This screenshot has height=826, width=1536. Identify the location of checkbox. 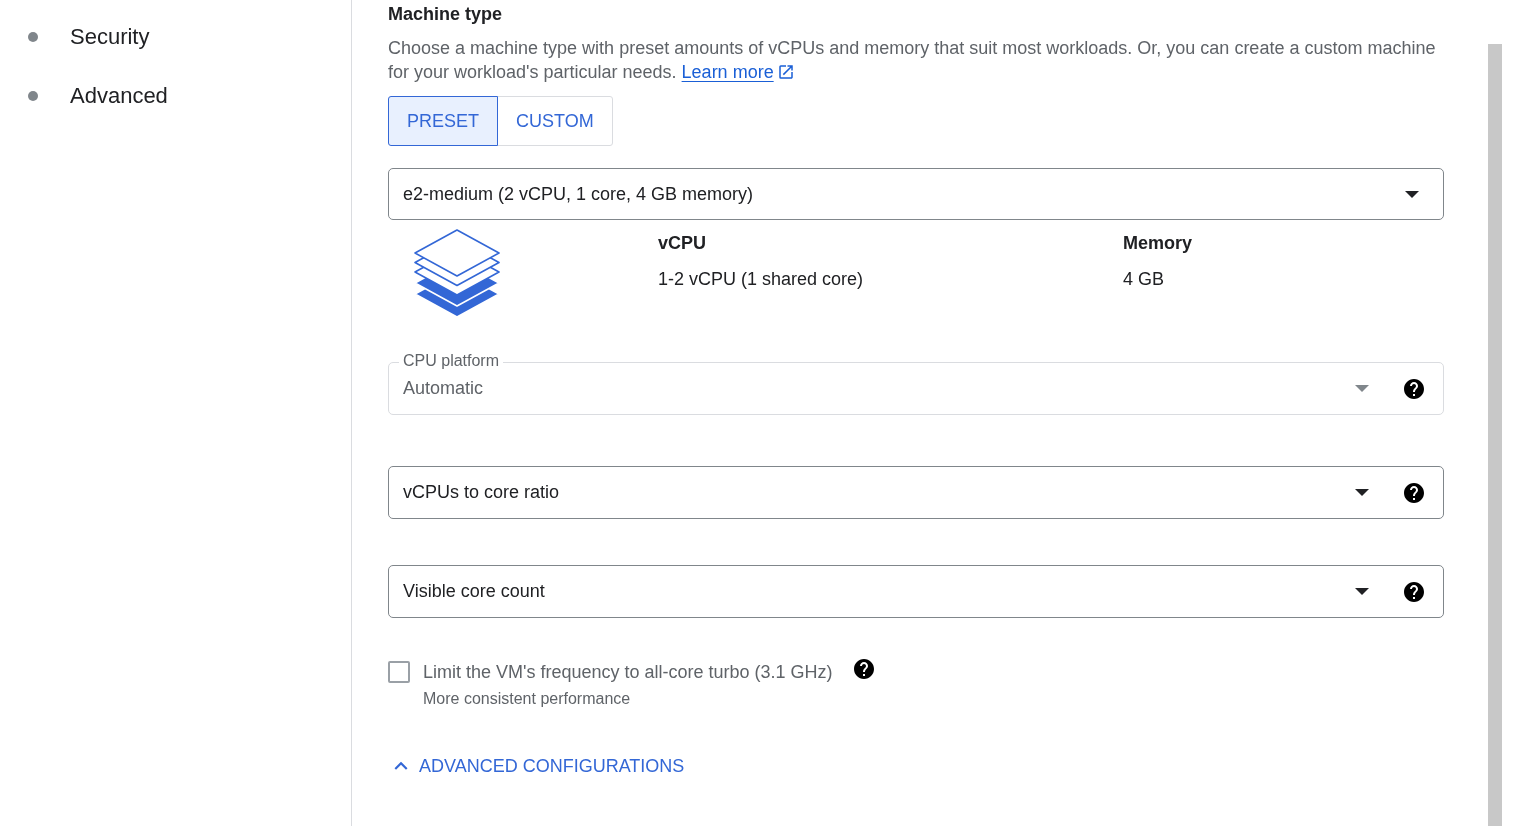
(399, 672).